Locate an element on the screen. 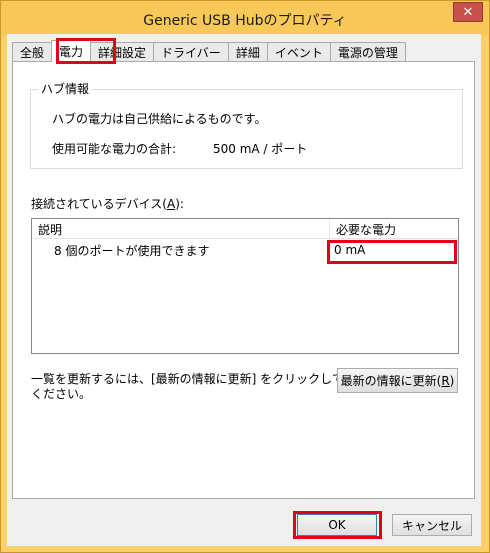  connected-devices-label: 接続されているデバイス(A): is located at coordinates (107, 204).